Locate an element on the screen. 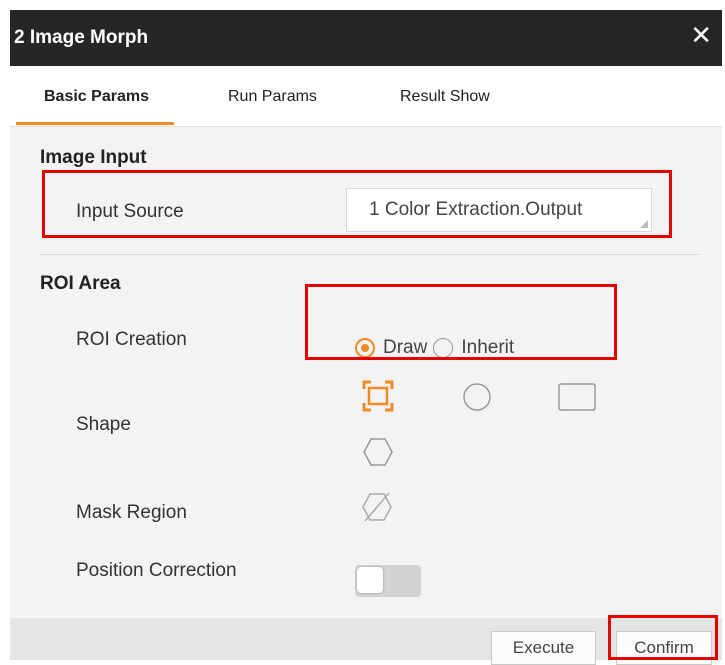 The height and width of the screenshot is (665, 725). close-icon: ✕ is located at coordinates (701, 35).